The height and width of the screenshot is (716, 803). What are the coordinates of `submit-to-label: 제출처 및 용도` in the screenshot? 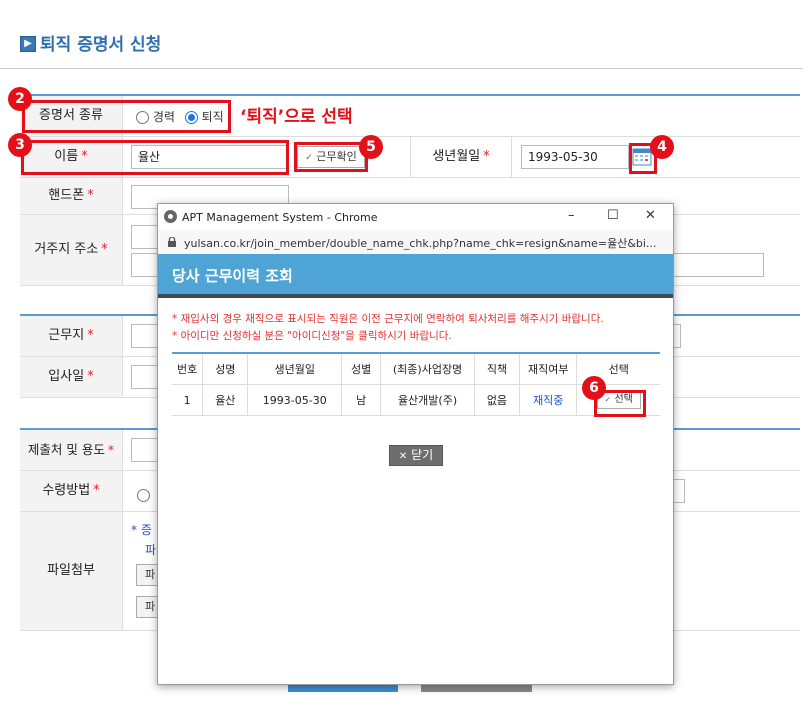 It's located at (66, 449).